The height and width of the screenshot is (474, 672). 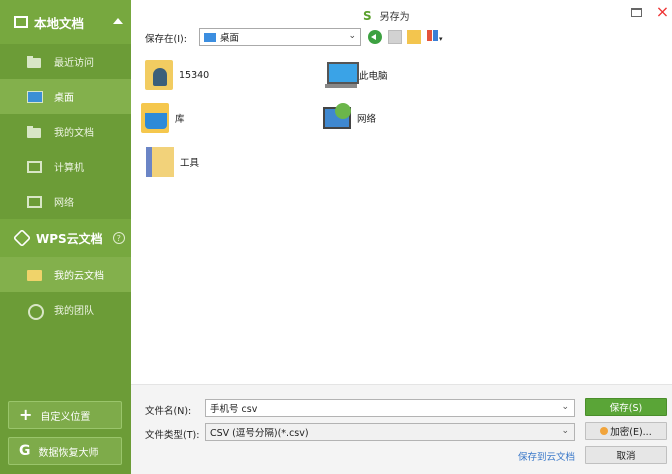 I want to click on dialog-title: S 另存为, so click(x=386, y=16).